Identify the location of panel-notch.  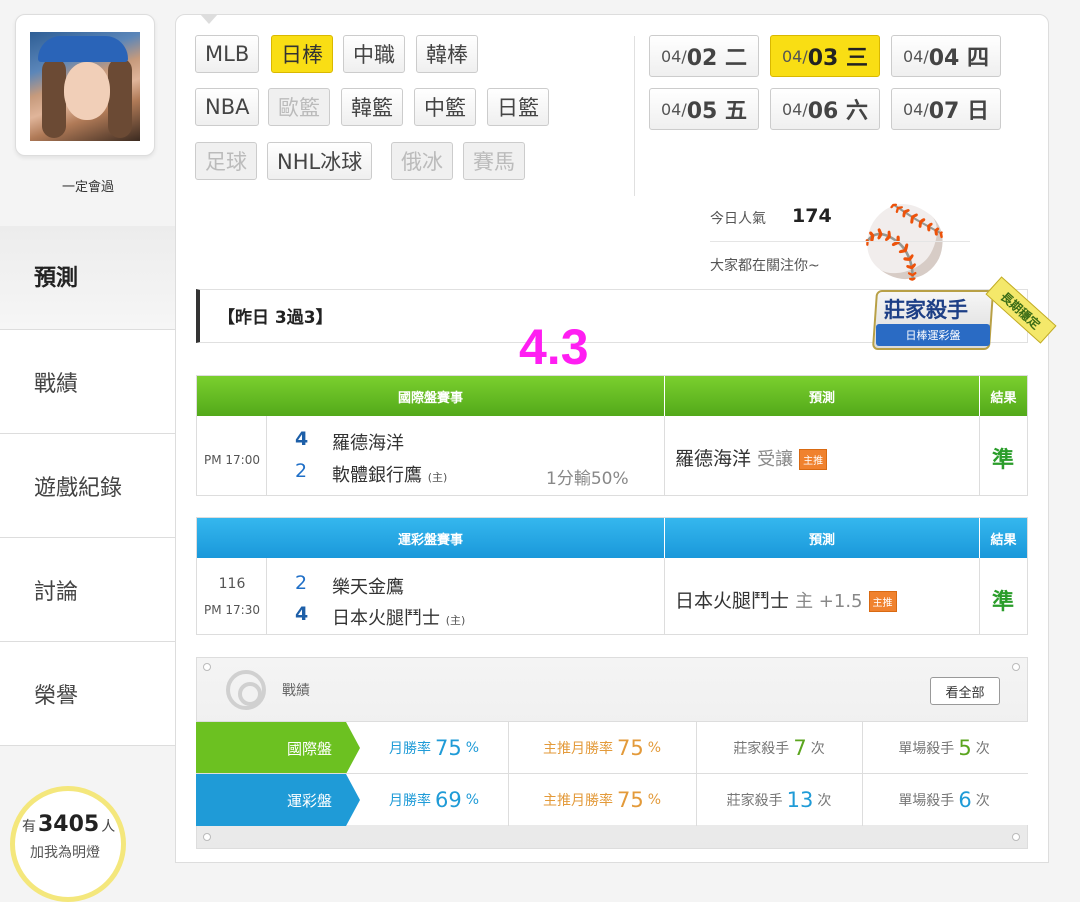
(209, 19).